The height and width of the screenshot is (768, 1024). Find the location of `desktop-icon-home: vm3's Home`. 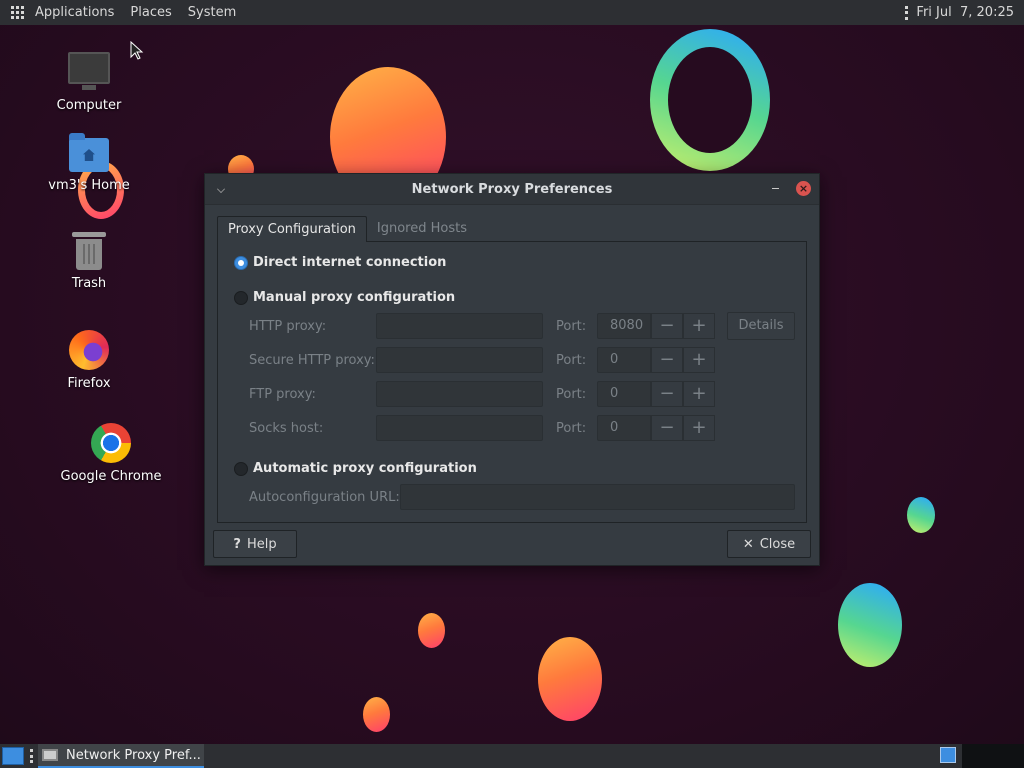

desktop-icon-home: vm3's Home is located at coordinates (89, 163).